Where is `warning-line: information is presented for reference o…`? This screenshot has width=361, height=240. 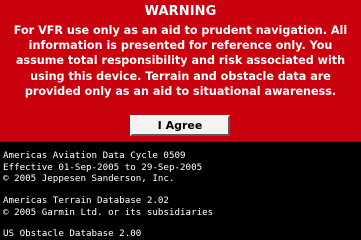 warning-line: information is presented for reference o… is located at coordinates (180, 46).